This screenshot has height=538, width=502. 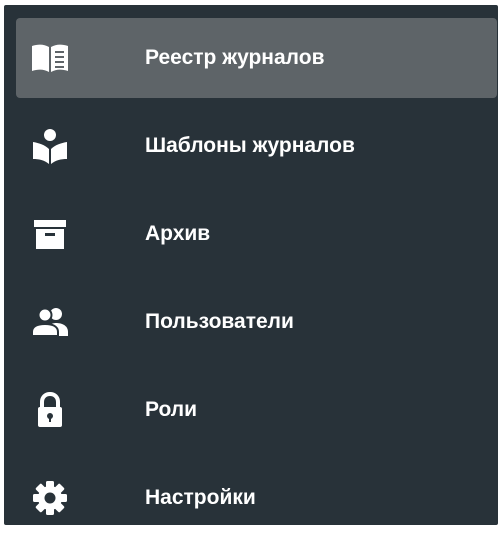 I want to click on archive-box-icon, so click(x=50, y=234).